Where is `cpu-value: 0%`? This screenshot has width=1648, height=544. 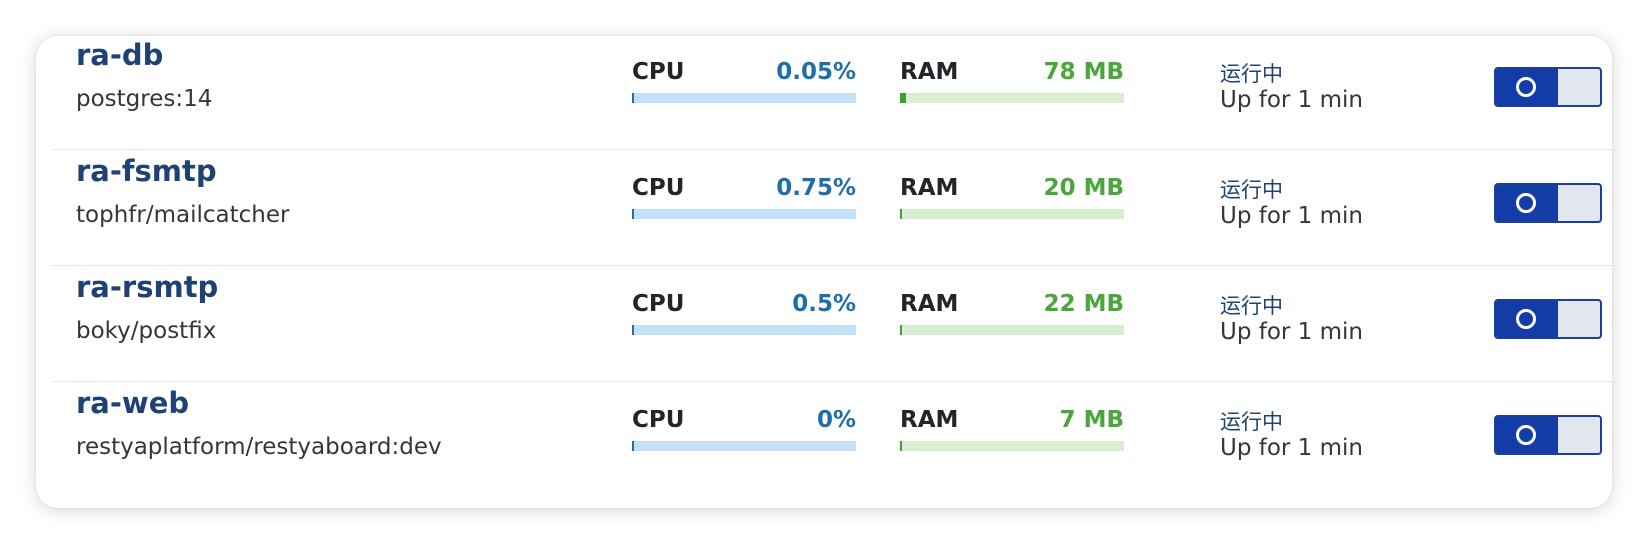 cpu-value: 0% is located at coordinates (836, 420).